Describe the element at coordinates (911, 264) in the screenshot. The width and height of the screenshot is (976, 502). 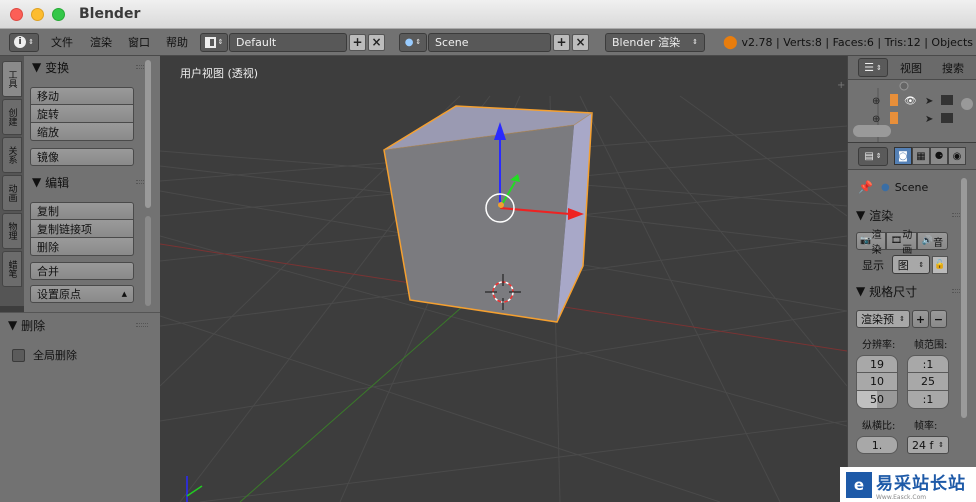
I see `display-mode-dropdown: 图 ⇕` at that location.